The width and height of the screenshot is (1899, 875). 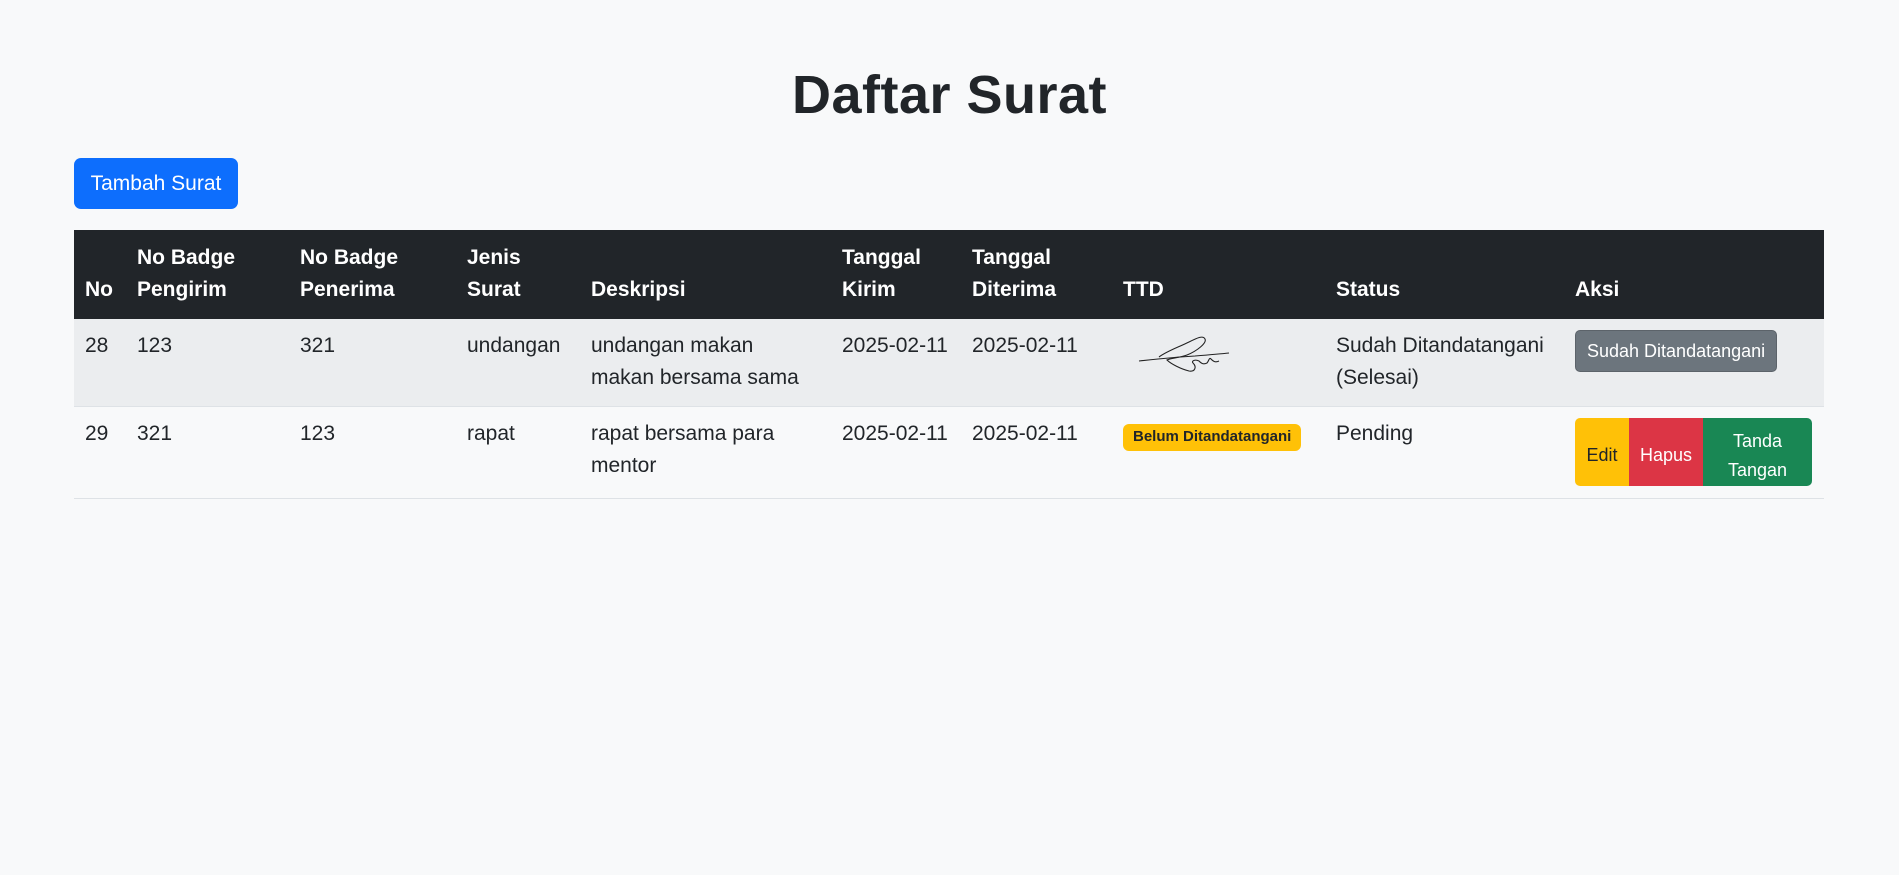 I want to click on cell-description: undangan makan makan bersama sama, so click(x=705, y=363).